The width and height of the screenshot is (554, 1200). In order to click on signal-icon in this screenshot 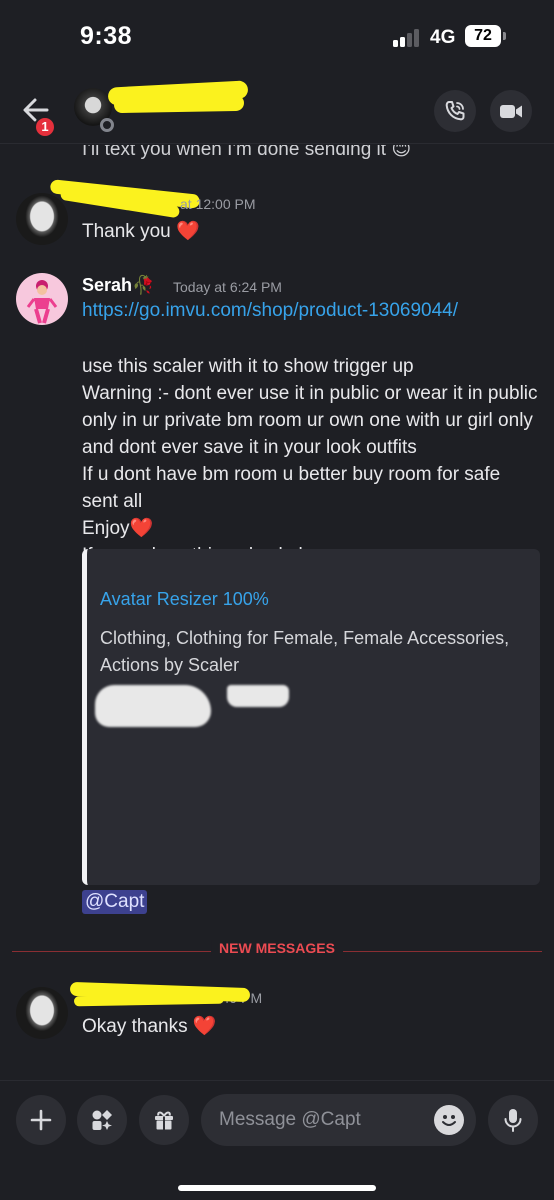, I will do `click(408, 38)`.